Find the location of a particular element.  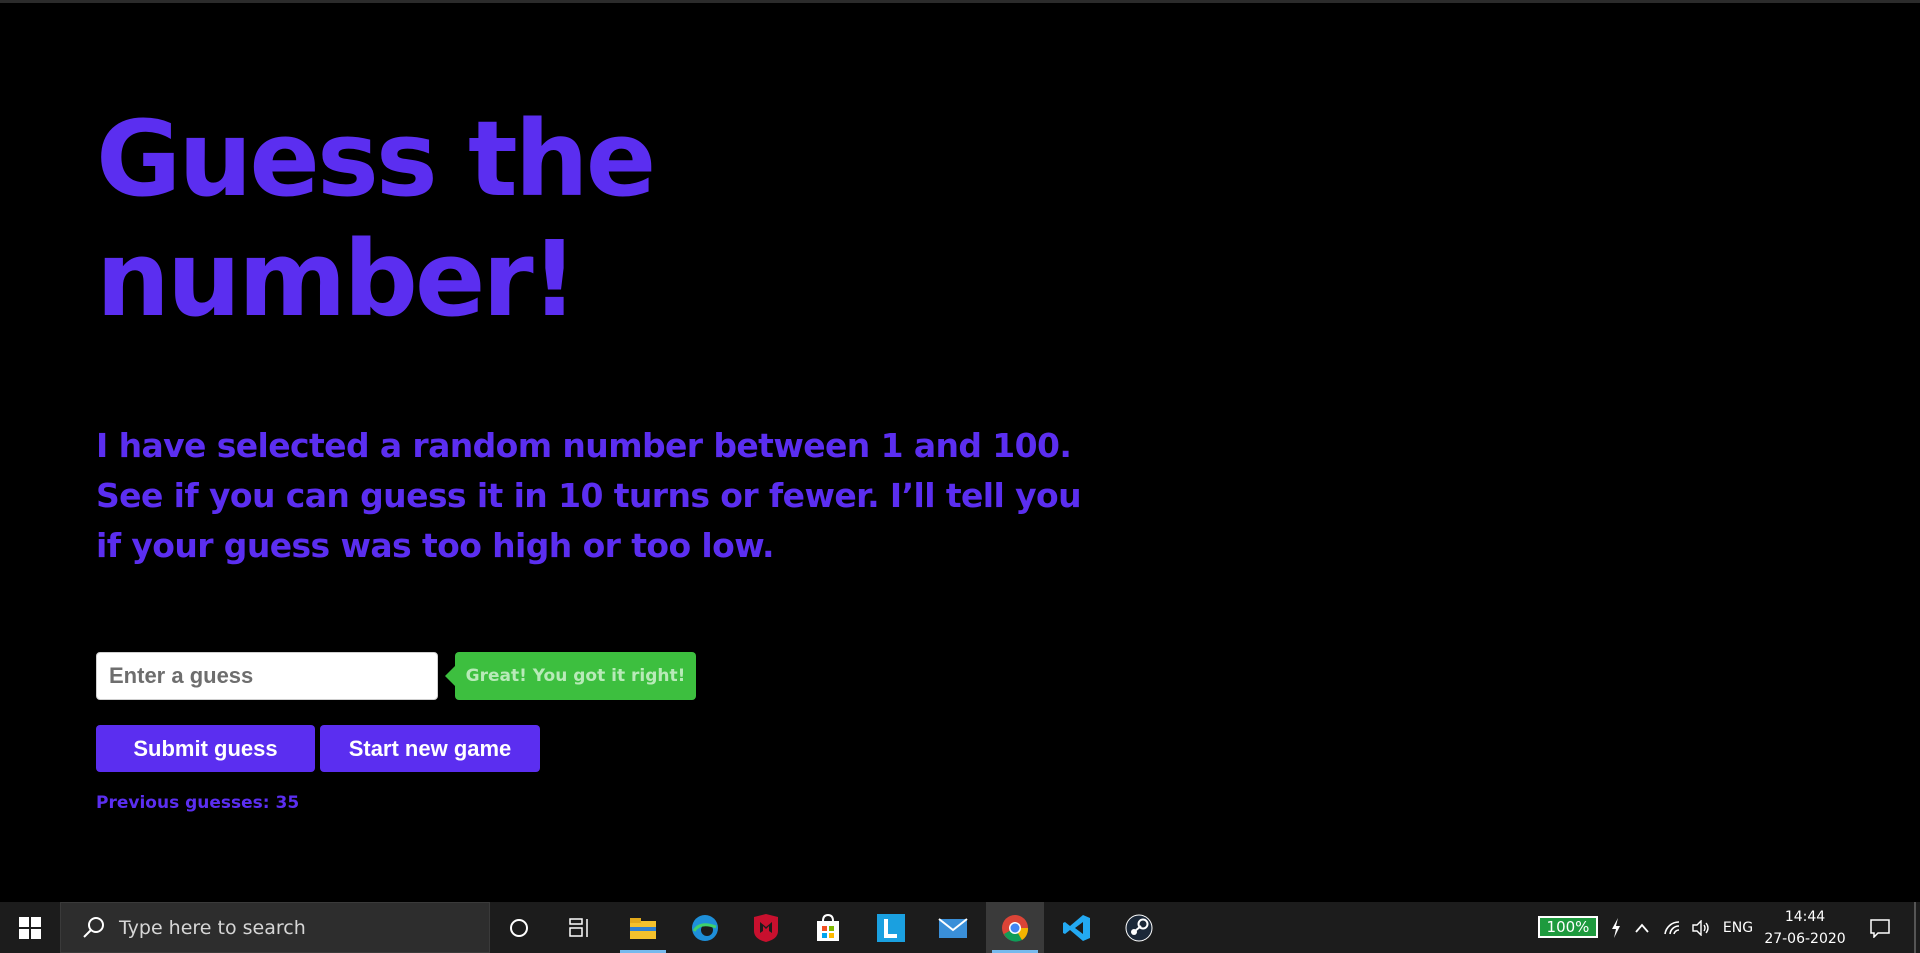

vscode-button is located at coordinates (1077, 927).